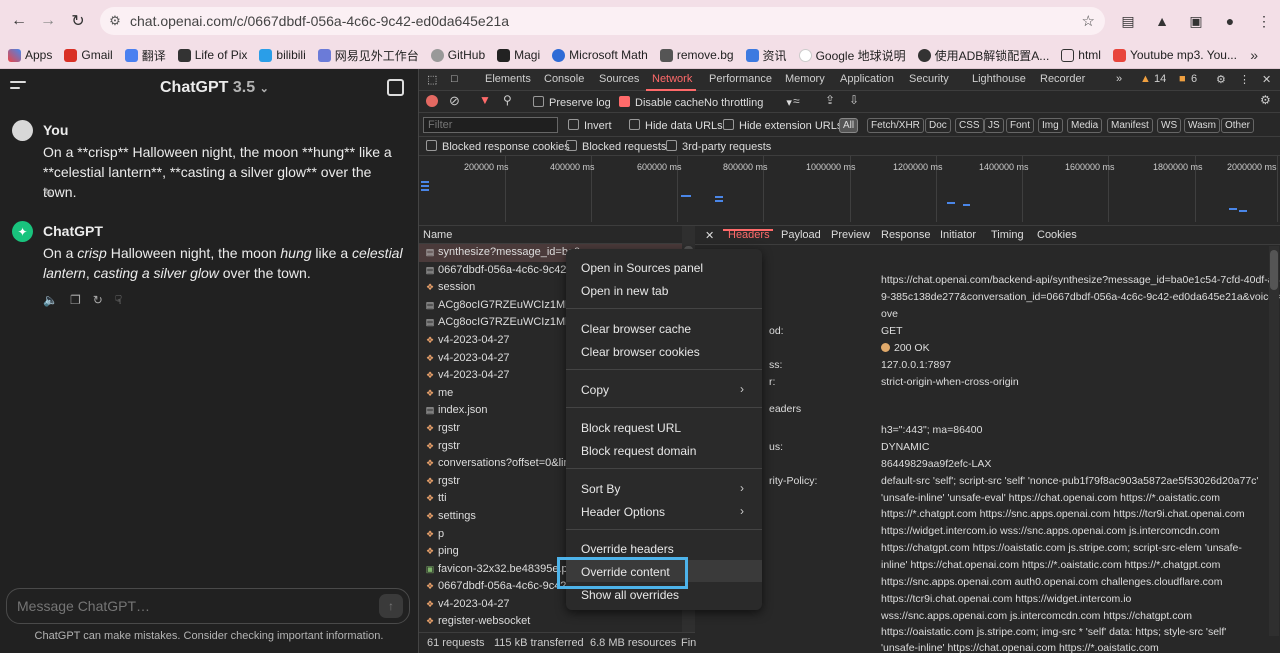 The width and height of the screenshot is (1280, 653). What do you see at coordinates (145, 55) in the screenshot?
I see `bookmark-translate: 翻译` at bounding box center [145, 55].